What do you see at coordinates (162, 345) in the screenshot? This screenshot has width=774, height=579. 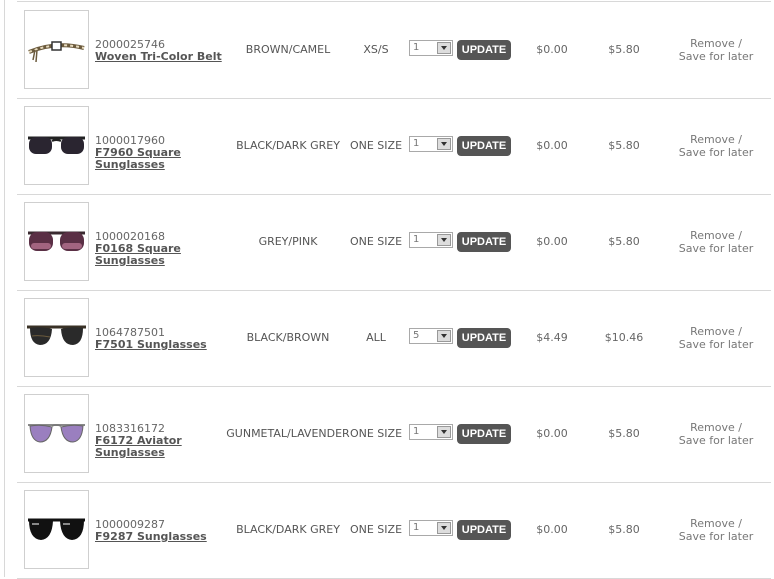 I see `product-link: F7501 Sunglasses` at bounding box center [162, 345].